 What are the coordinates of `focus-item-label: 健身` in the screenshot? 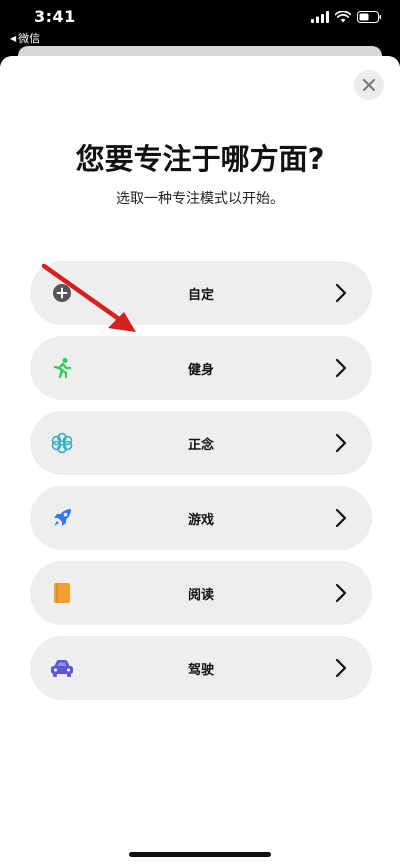 It's located at (200, 370).